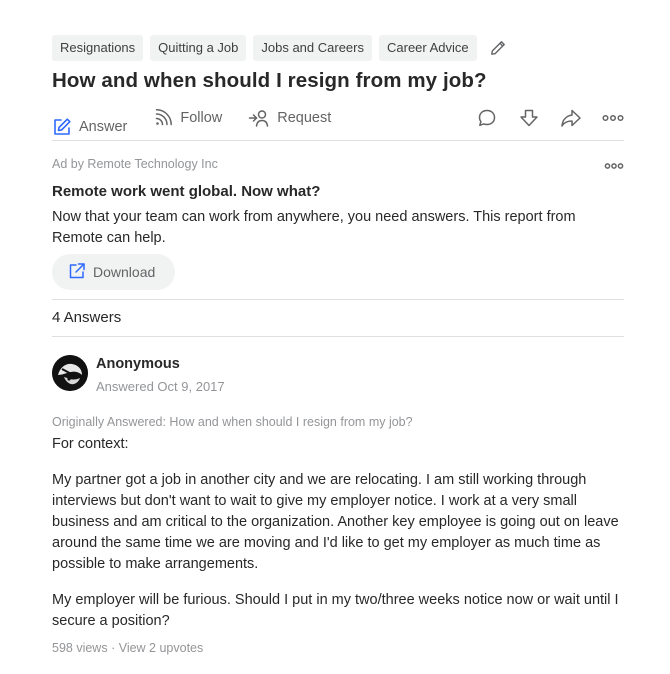 This screenshot has height=674, width=670. Describe the element at coordinates (487, 118) in the screenshot. I see `comment-icon` at that location.